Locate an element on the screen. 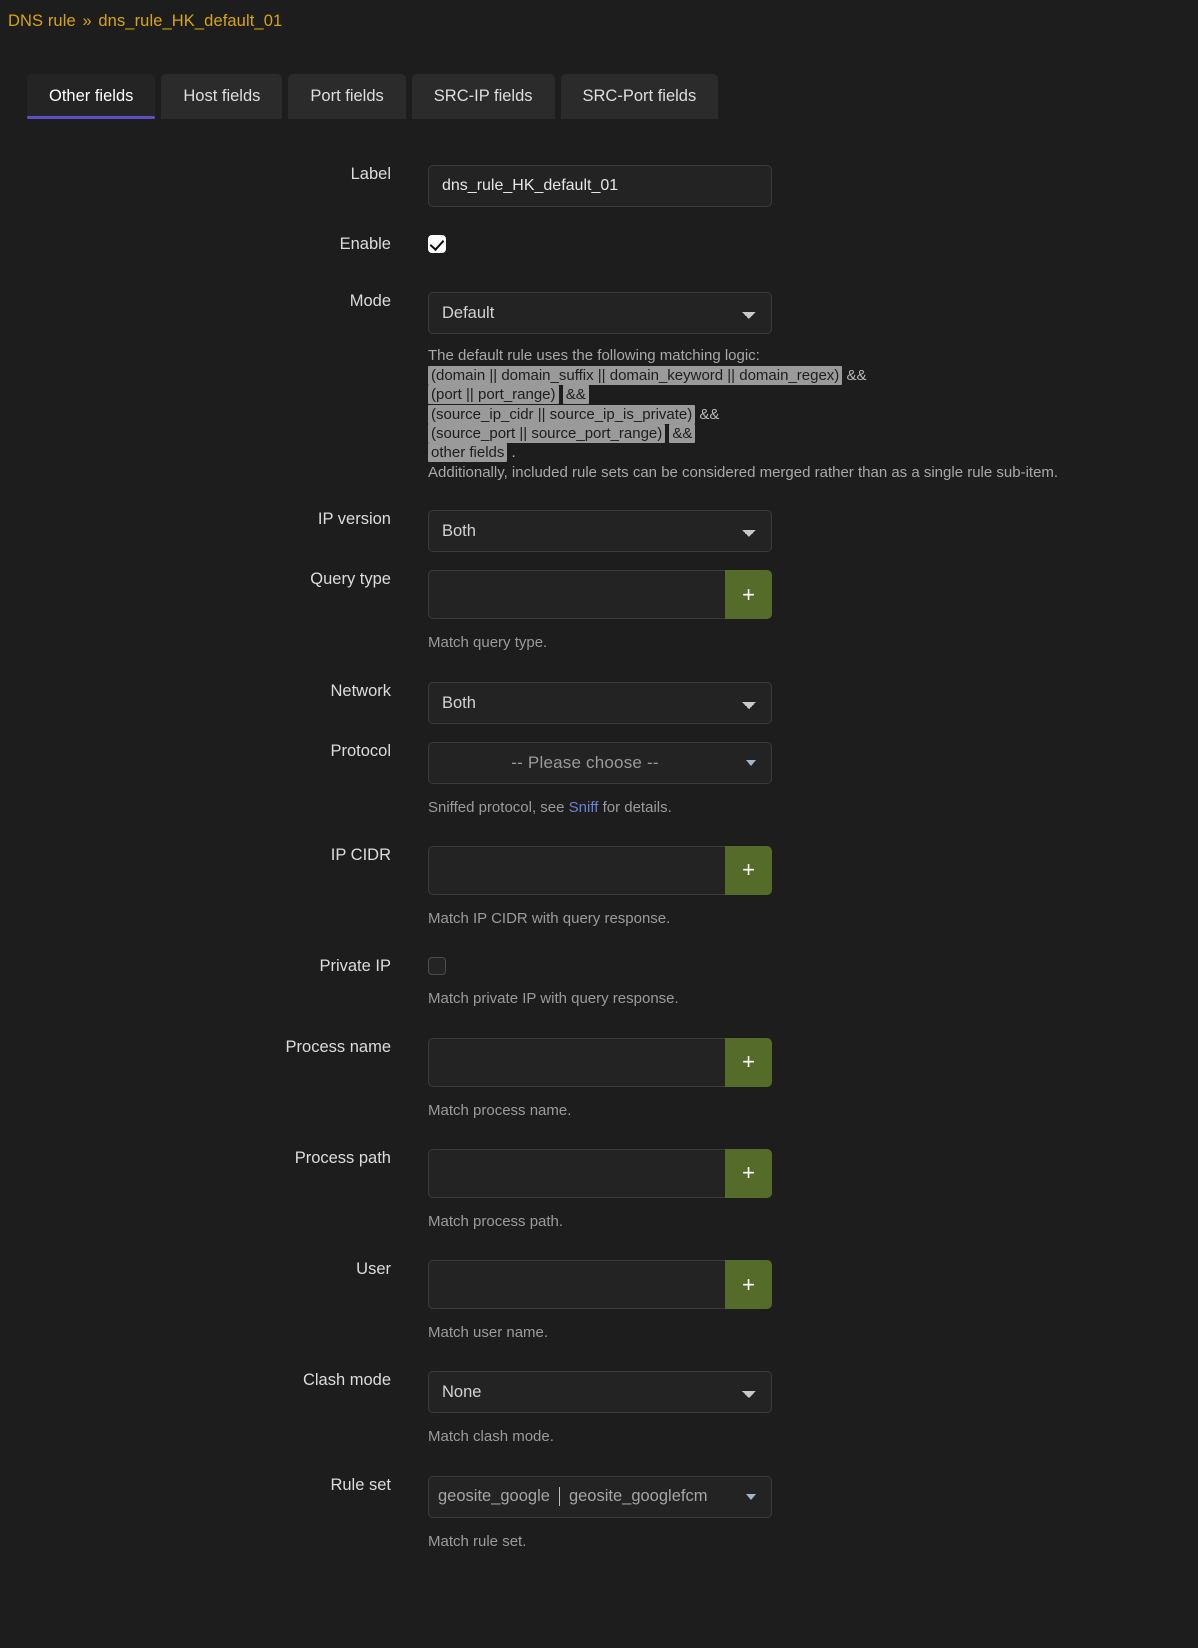 Image resolution: width=1198 pixels, height=1648 pixels. user-hint: Match user name. is located at coordinates (488, 1332).